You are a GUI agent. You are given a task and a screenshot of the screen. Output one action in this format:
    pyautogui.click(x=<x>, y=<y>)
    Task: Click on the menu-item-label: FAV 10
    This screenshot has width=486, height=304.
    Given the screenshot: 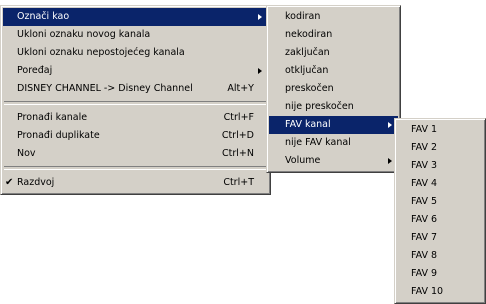 What is the action you would take?
    pyautogui.click(x=427, y=291)
    